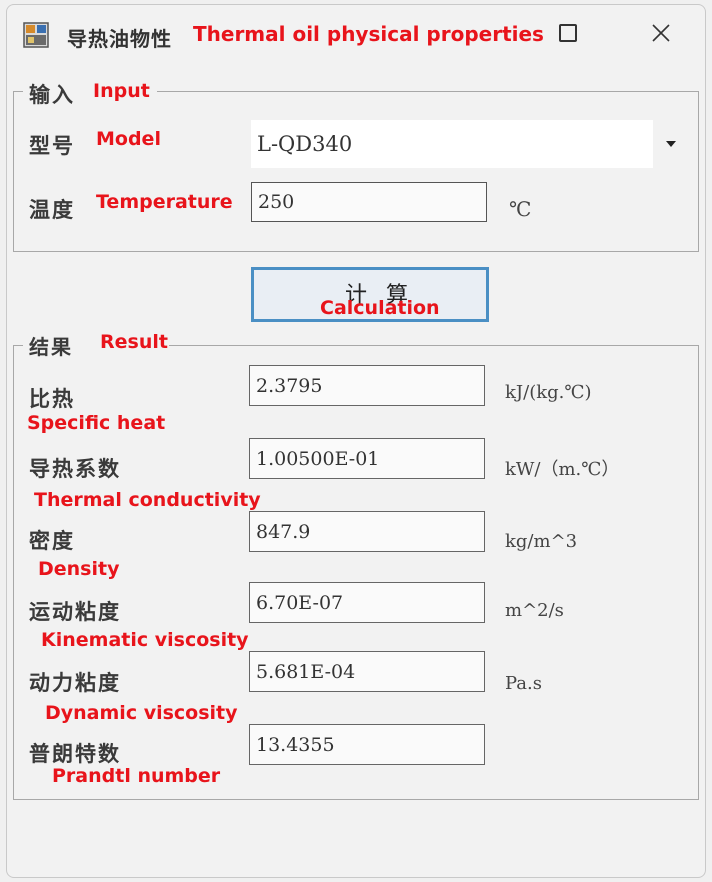 This screenshot has height=882, width=712. Describe the element at coordinates (661, 33) in the screenshot. I see `close-icon` at that location.